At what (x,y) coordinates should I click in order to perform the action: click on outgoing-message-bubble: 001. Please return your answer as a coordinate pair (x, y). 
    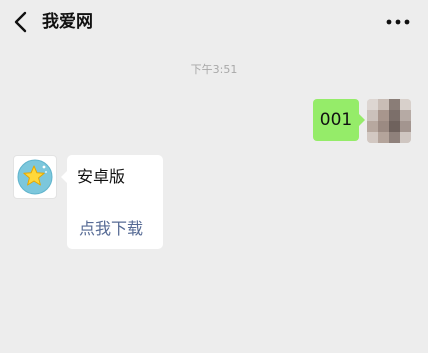
    Looking at the image, I should click on (339, 120).